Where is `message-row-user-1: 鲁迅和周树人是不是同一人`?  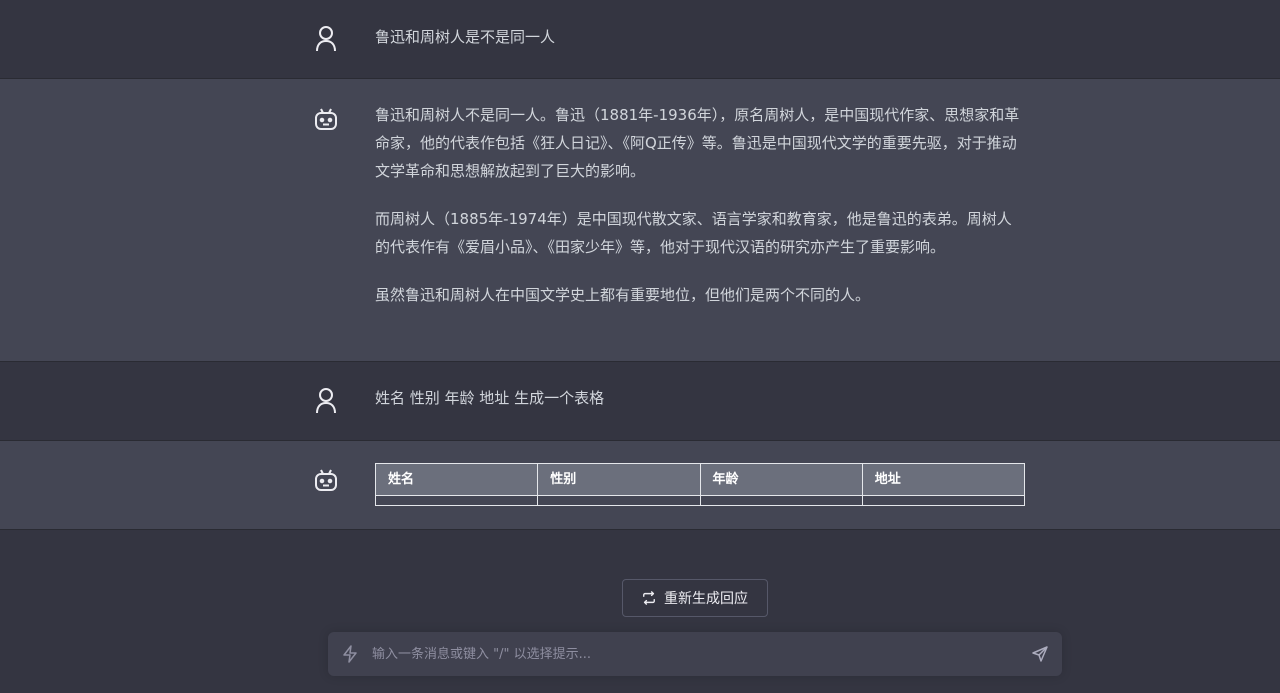 message-row-user-1: 鲁迅和周树人是不是同一人 is located at coordinates (640, 39).